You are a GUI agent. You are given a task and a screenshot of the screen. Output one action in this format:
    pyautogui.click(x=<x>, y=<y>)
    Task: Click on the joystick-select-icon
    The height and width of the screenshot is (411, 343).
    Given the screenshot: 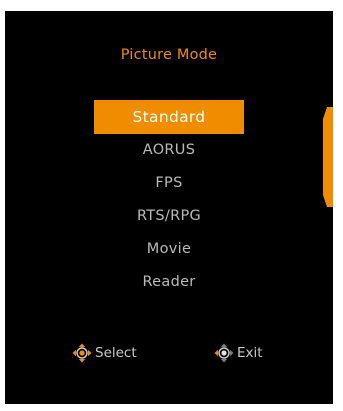 What is the action you would take?
    pyautogui.click(x=82, y=353)
    